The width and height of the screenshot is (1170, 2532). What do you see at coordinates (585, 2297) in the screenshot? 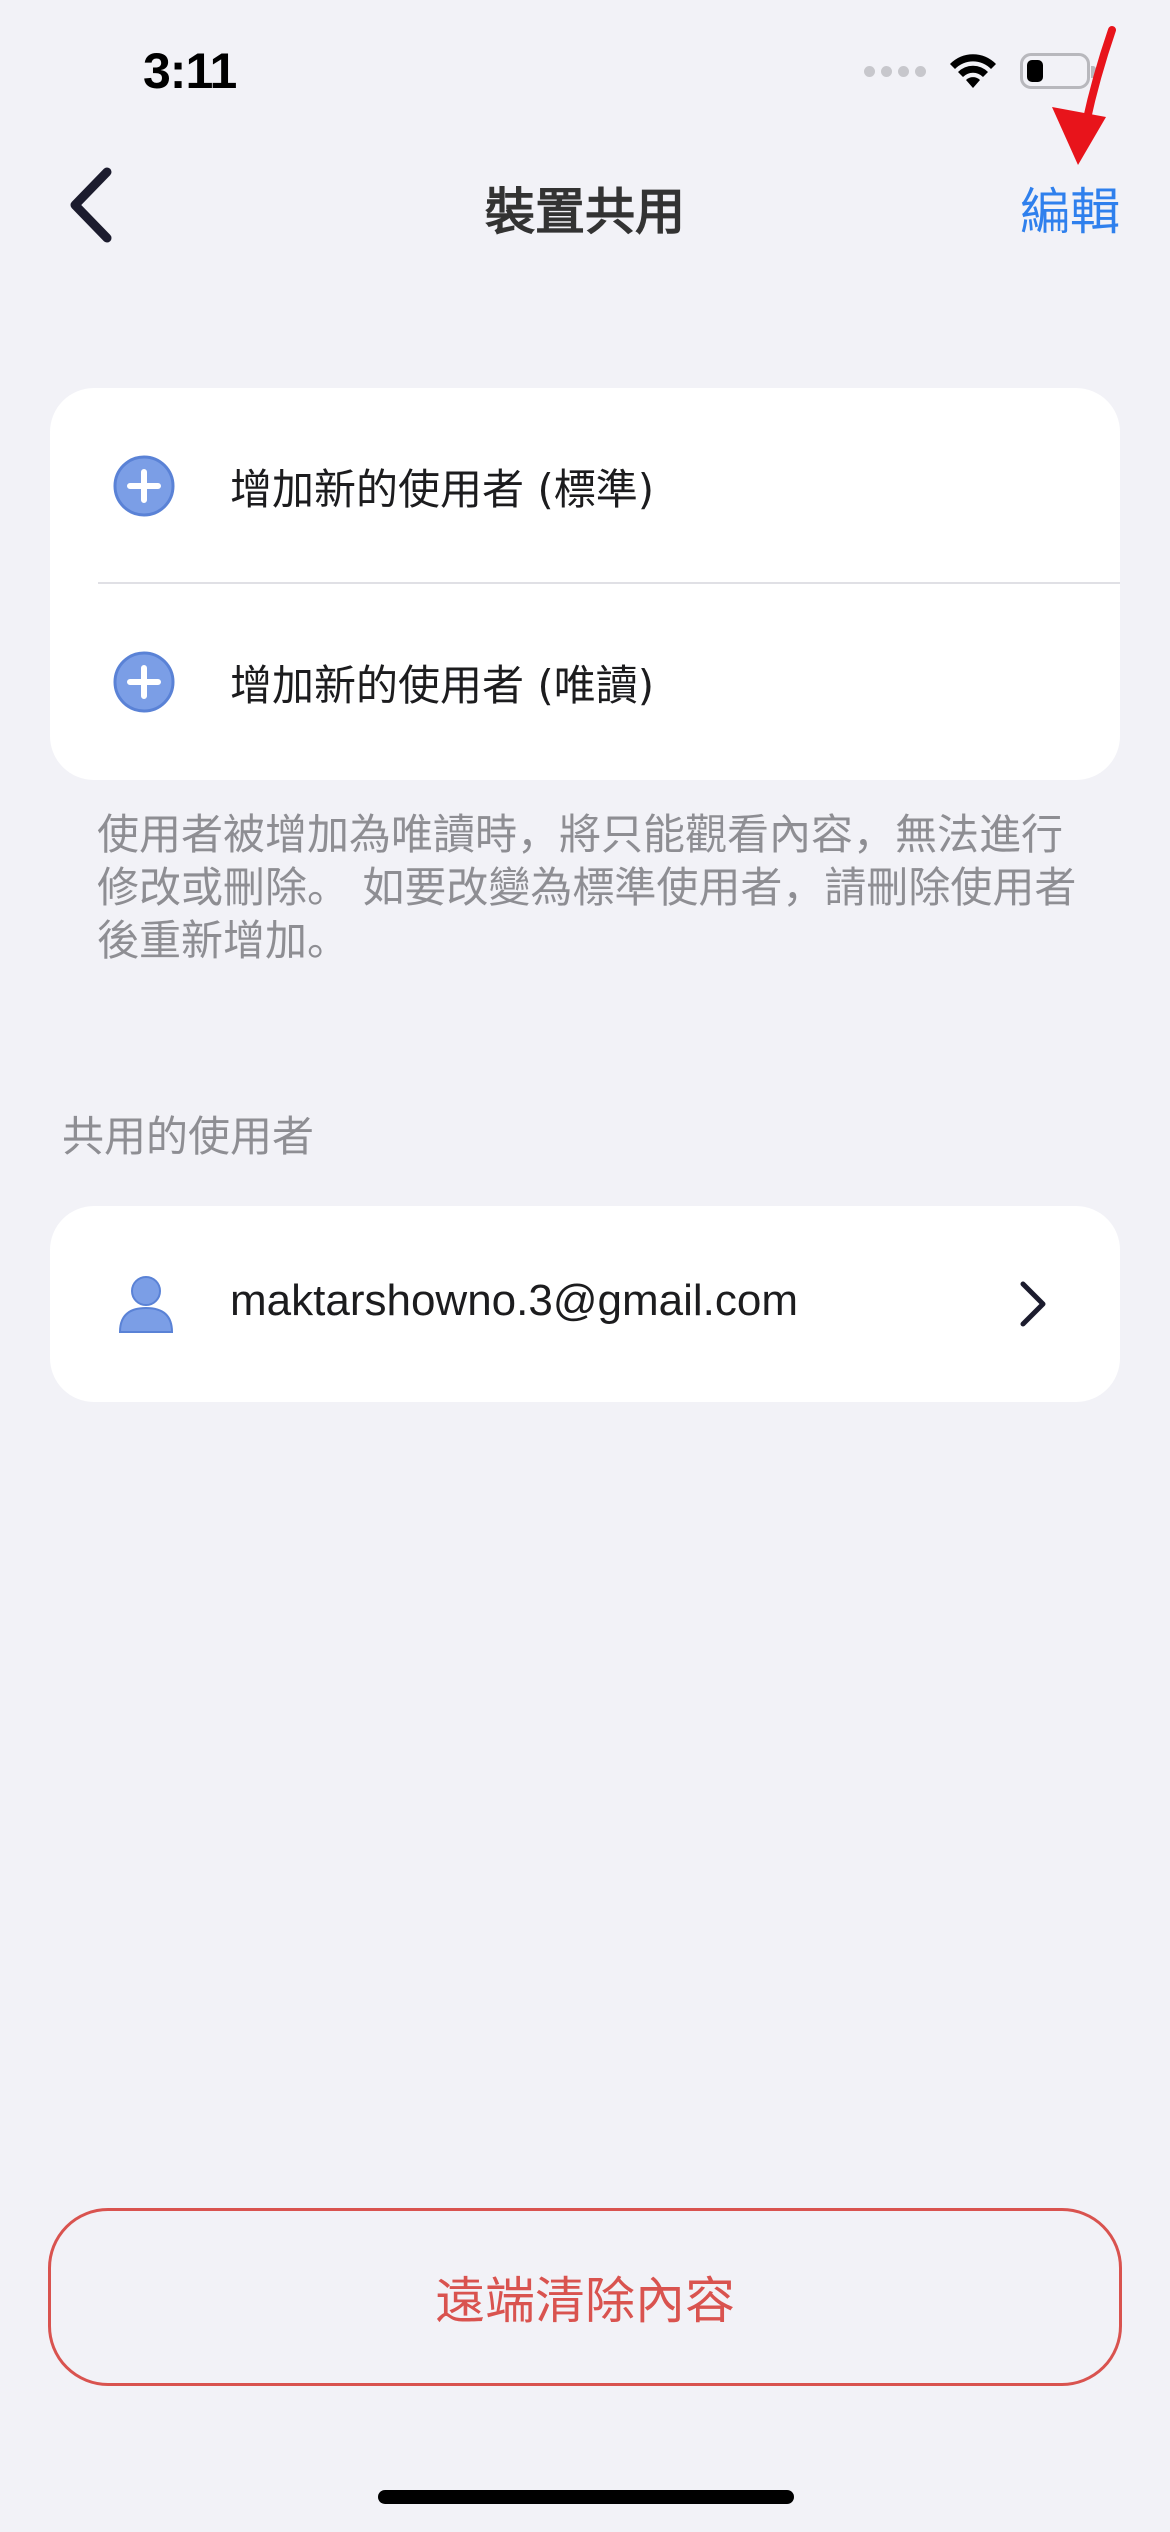
I see `remote-wipe-button: 遠端清除內容` at bounding box center [585, 2297].